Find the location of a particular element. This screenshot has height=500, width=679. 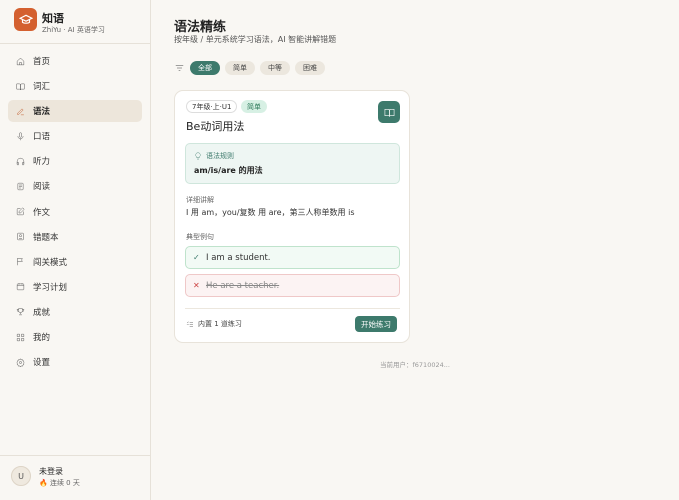

exercise-count-text: 内置 1 道练习 is located at coordinates (220, 324).